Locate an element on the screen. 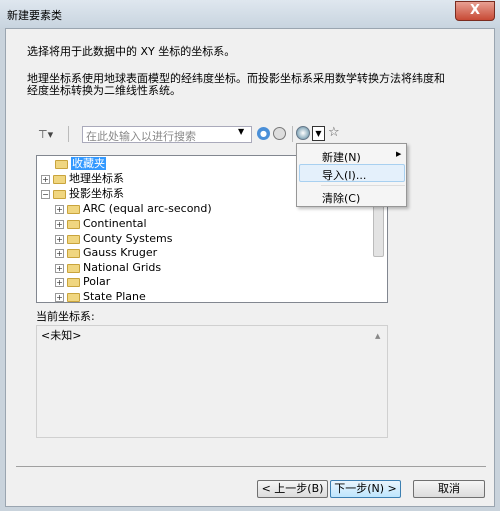 The width and height of the screenshot is (500, 511). tree-node: + National Grids is located at coordinates (108, 268).